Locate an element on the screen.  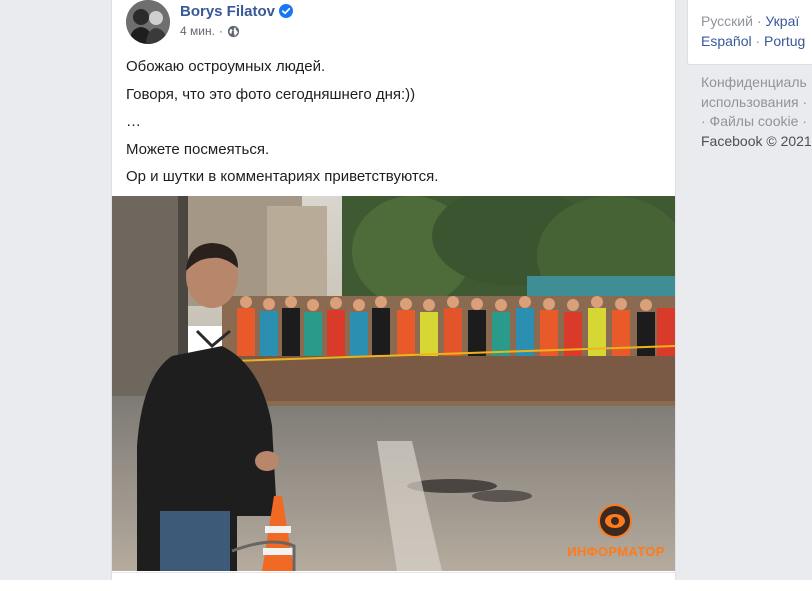
post-text-line: Говоря, что это фото сегодняшнего дня:)) is located at coordinates (271, 94).